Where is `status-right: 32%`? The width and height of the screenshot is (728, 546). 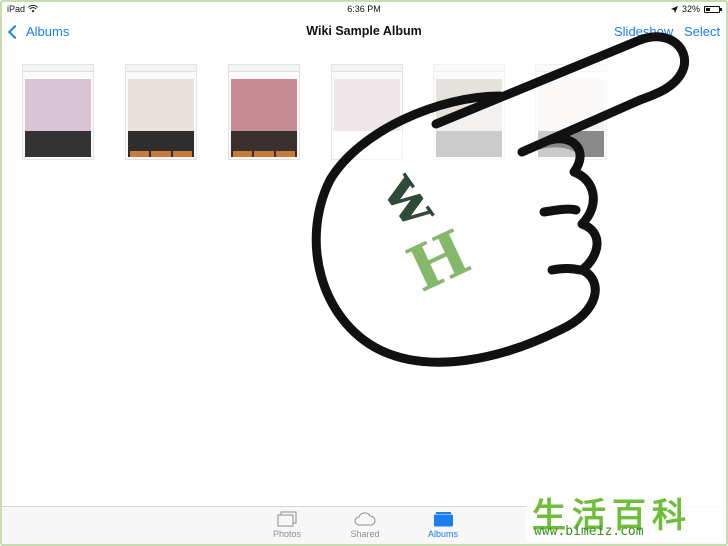
status-right: 32% is located at coordinates (696, 9).